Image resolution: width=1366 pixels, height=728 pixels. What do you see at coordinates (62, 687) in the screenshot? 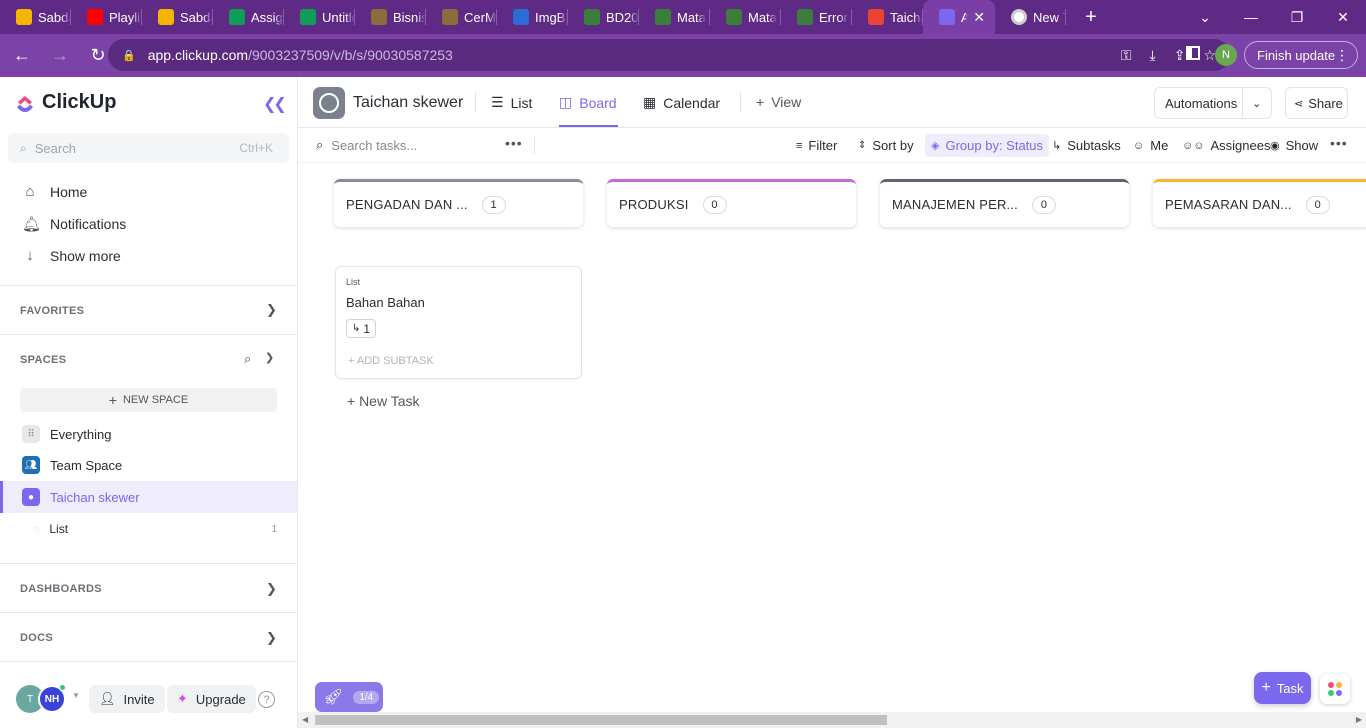
I see `online-status-dot` at bounding box center [62, 687].